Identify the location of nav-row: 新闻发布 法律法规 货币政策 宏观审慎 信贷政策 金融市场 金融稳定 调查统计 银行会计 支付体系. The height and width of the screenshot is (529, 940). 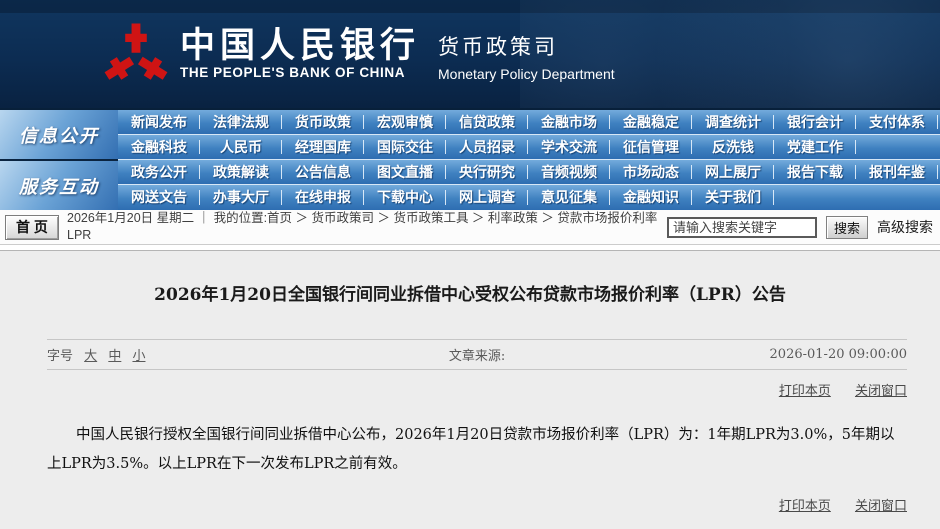
(529, 122).